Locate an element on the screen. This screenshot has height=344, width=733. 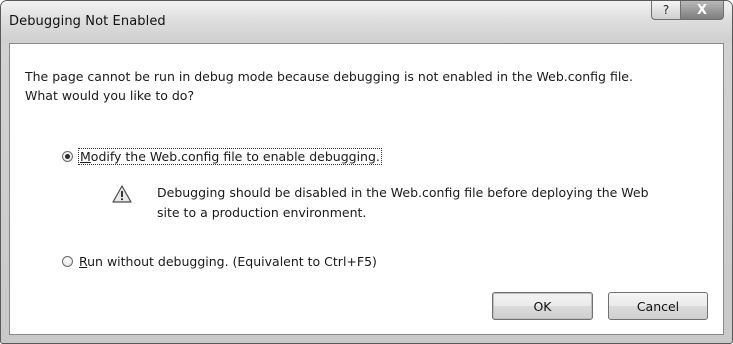
radio-run is located at coordinates (67, 261).